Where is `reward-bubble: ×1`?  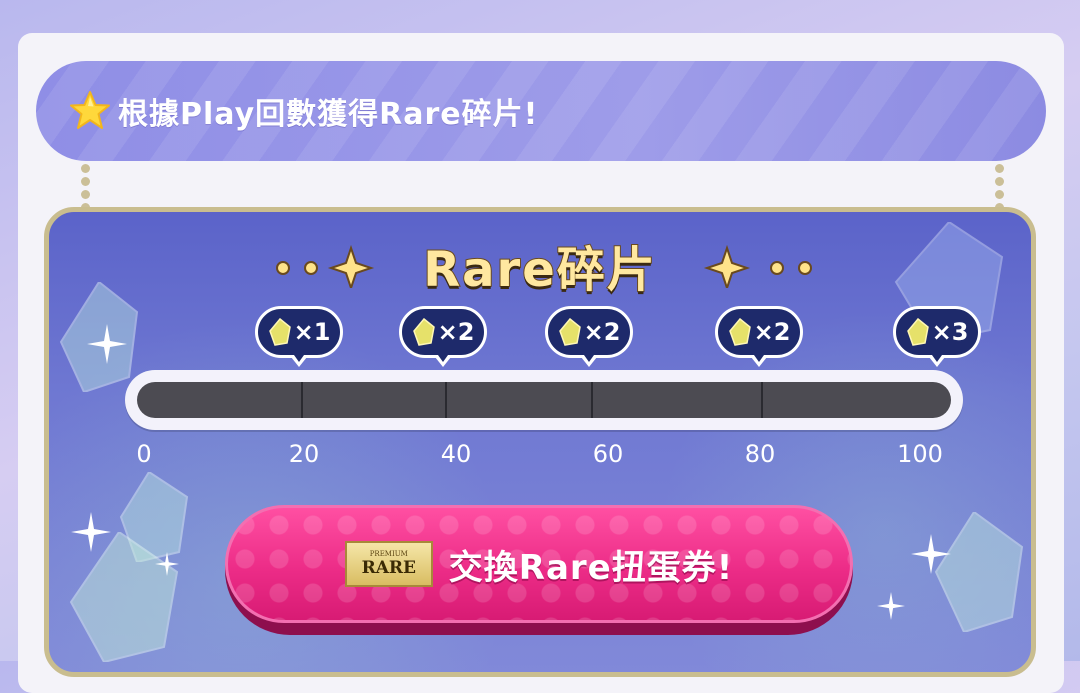
reward-bubble: ×1 is located at coordinates (299, 336).